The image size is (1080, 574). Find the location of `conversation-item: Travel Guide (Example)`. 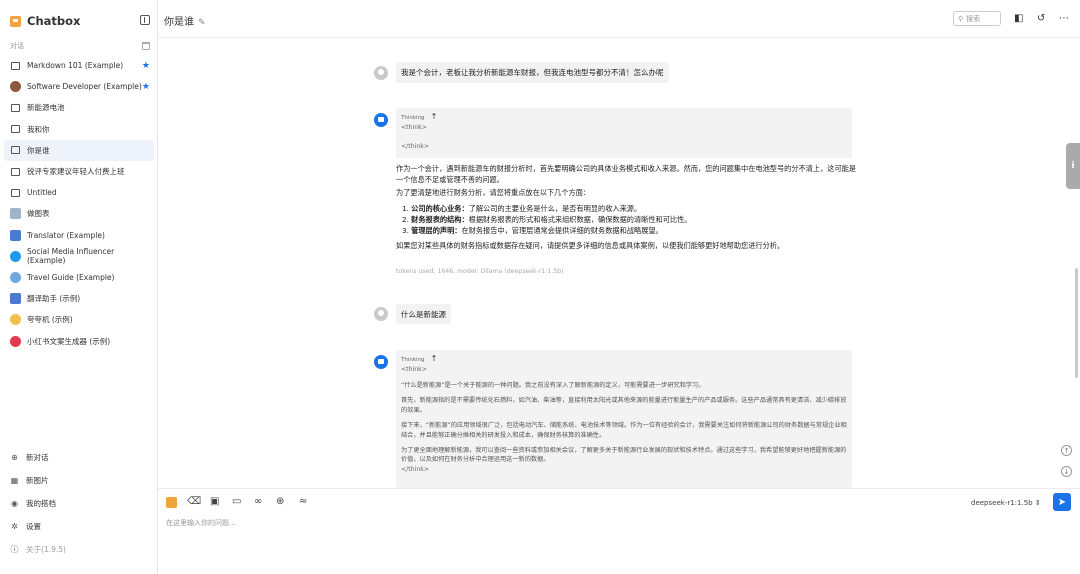

conversation-item: Travel Guide (Example) is located at coordinates (79, 277).